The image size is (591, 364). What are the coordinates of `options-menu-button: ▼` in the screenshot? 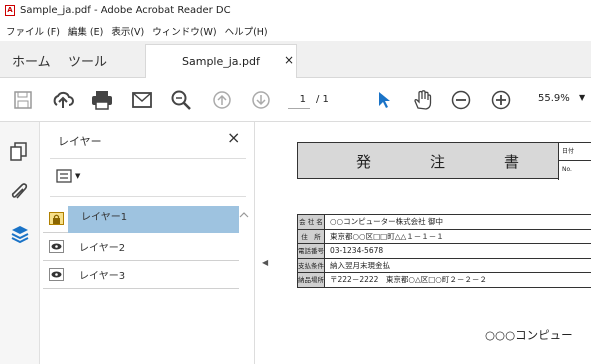 It's located at (71, 176).